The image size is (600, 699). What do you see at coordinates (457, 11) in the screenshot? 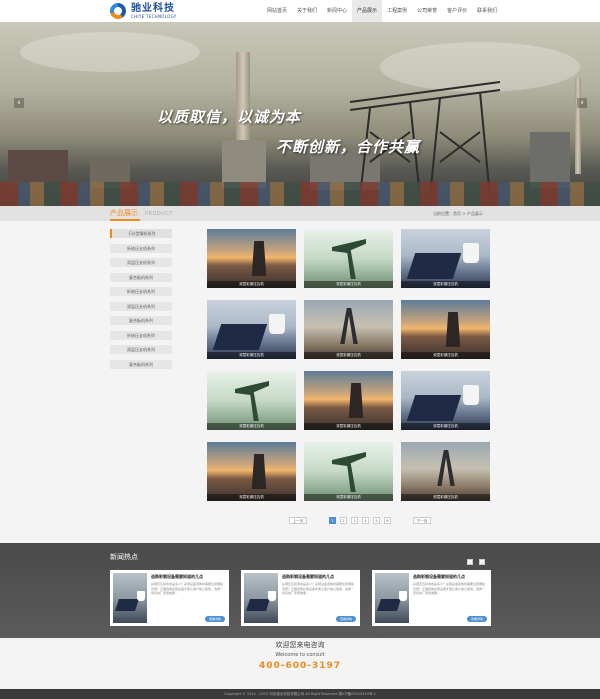
I see `nav-item: 客户评价` at bounding box center [457, 11].